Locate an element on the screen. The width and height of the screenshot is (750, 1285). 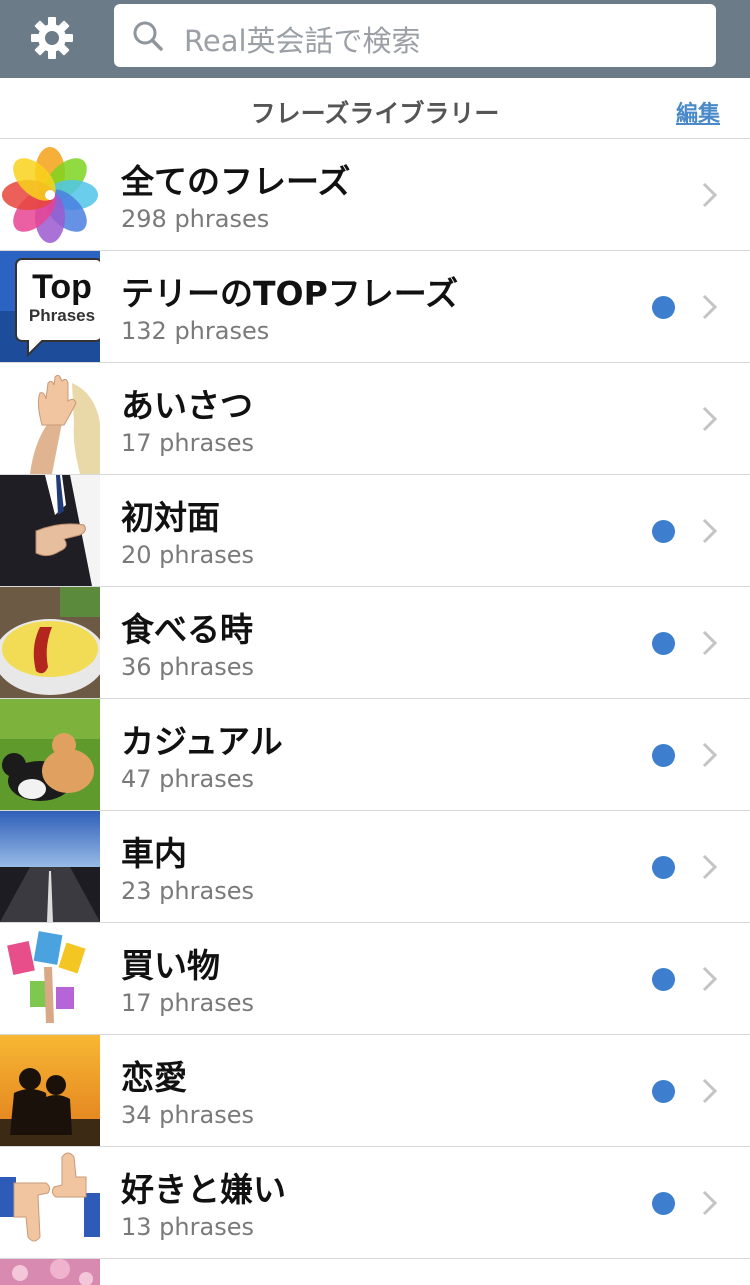
road-photo is located at coordinates (50, 866).